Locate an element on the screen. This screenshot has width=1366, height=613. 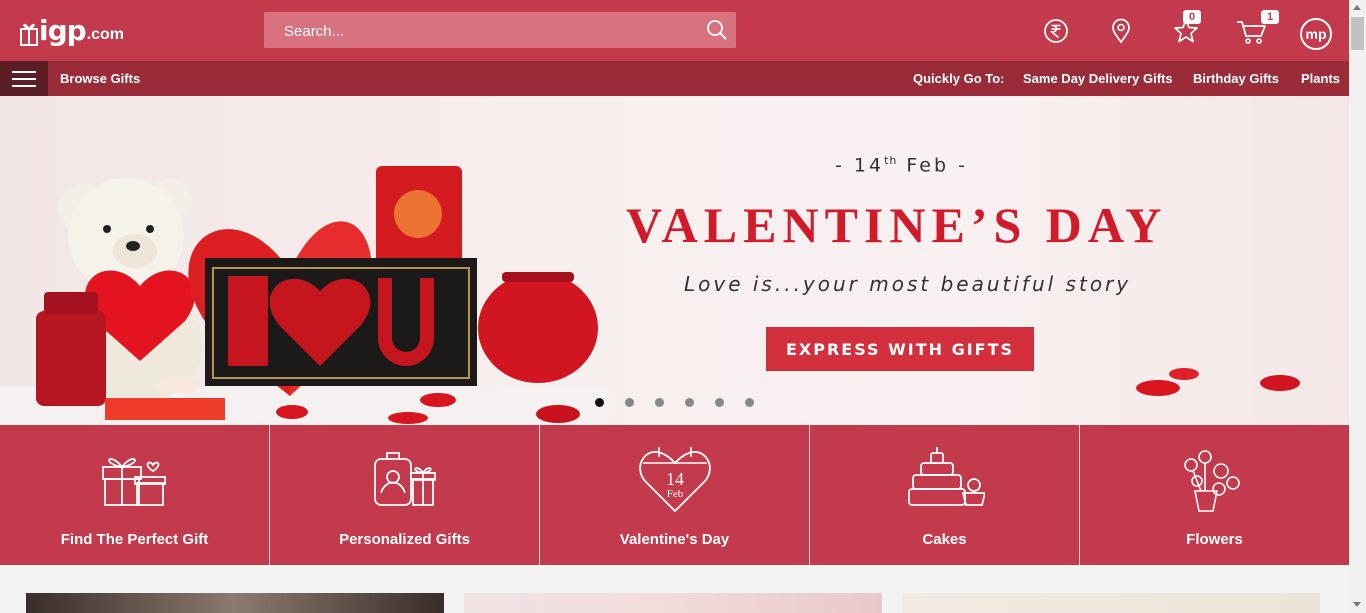
category-valentines-day: 14 Feb Valentine's Day is located at coordinates (675, 495).